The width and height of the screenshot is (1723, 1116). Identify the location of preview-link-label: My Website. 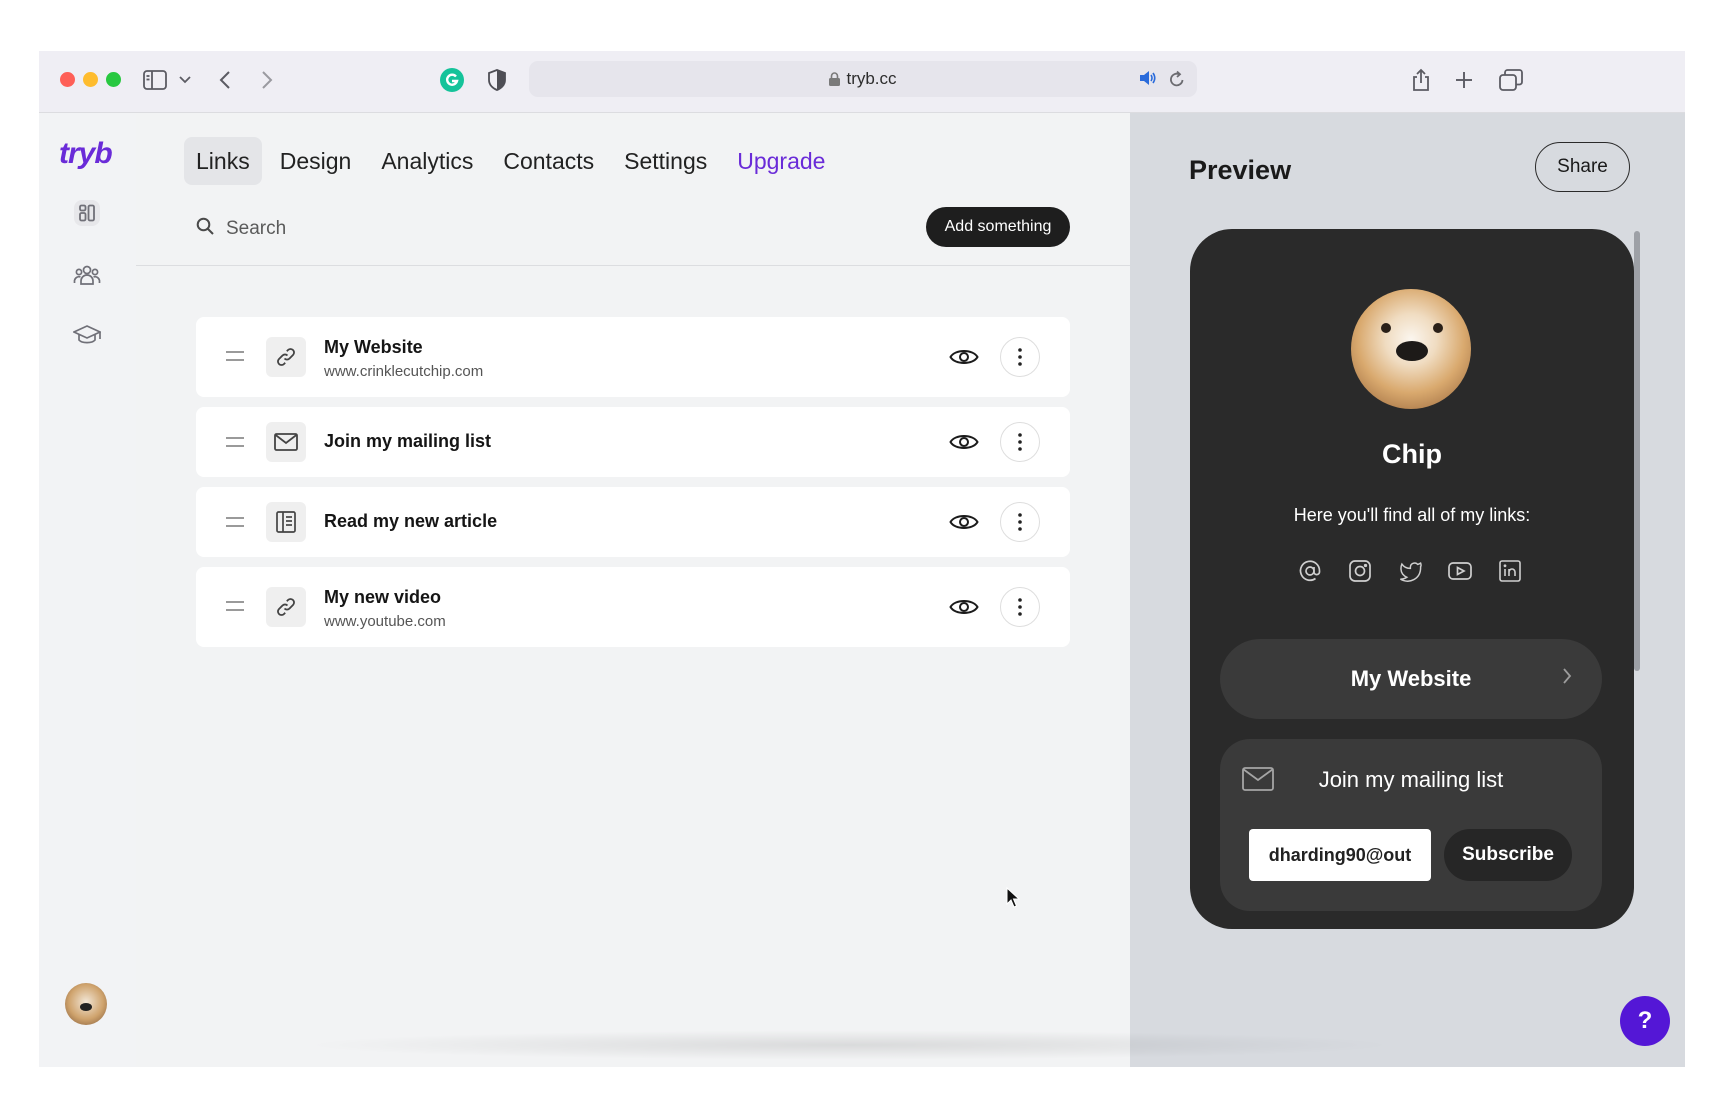
(1411, 678).